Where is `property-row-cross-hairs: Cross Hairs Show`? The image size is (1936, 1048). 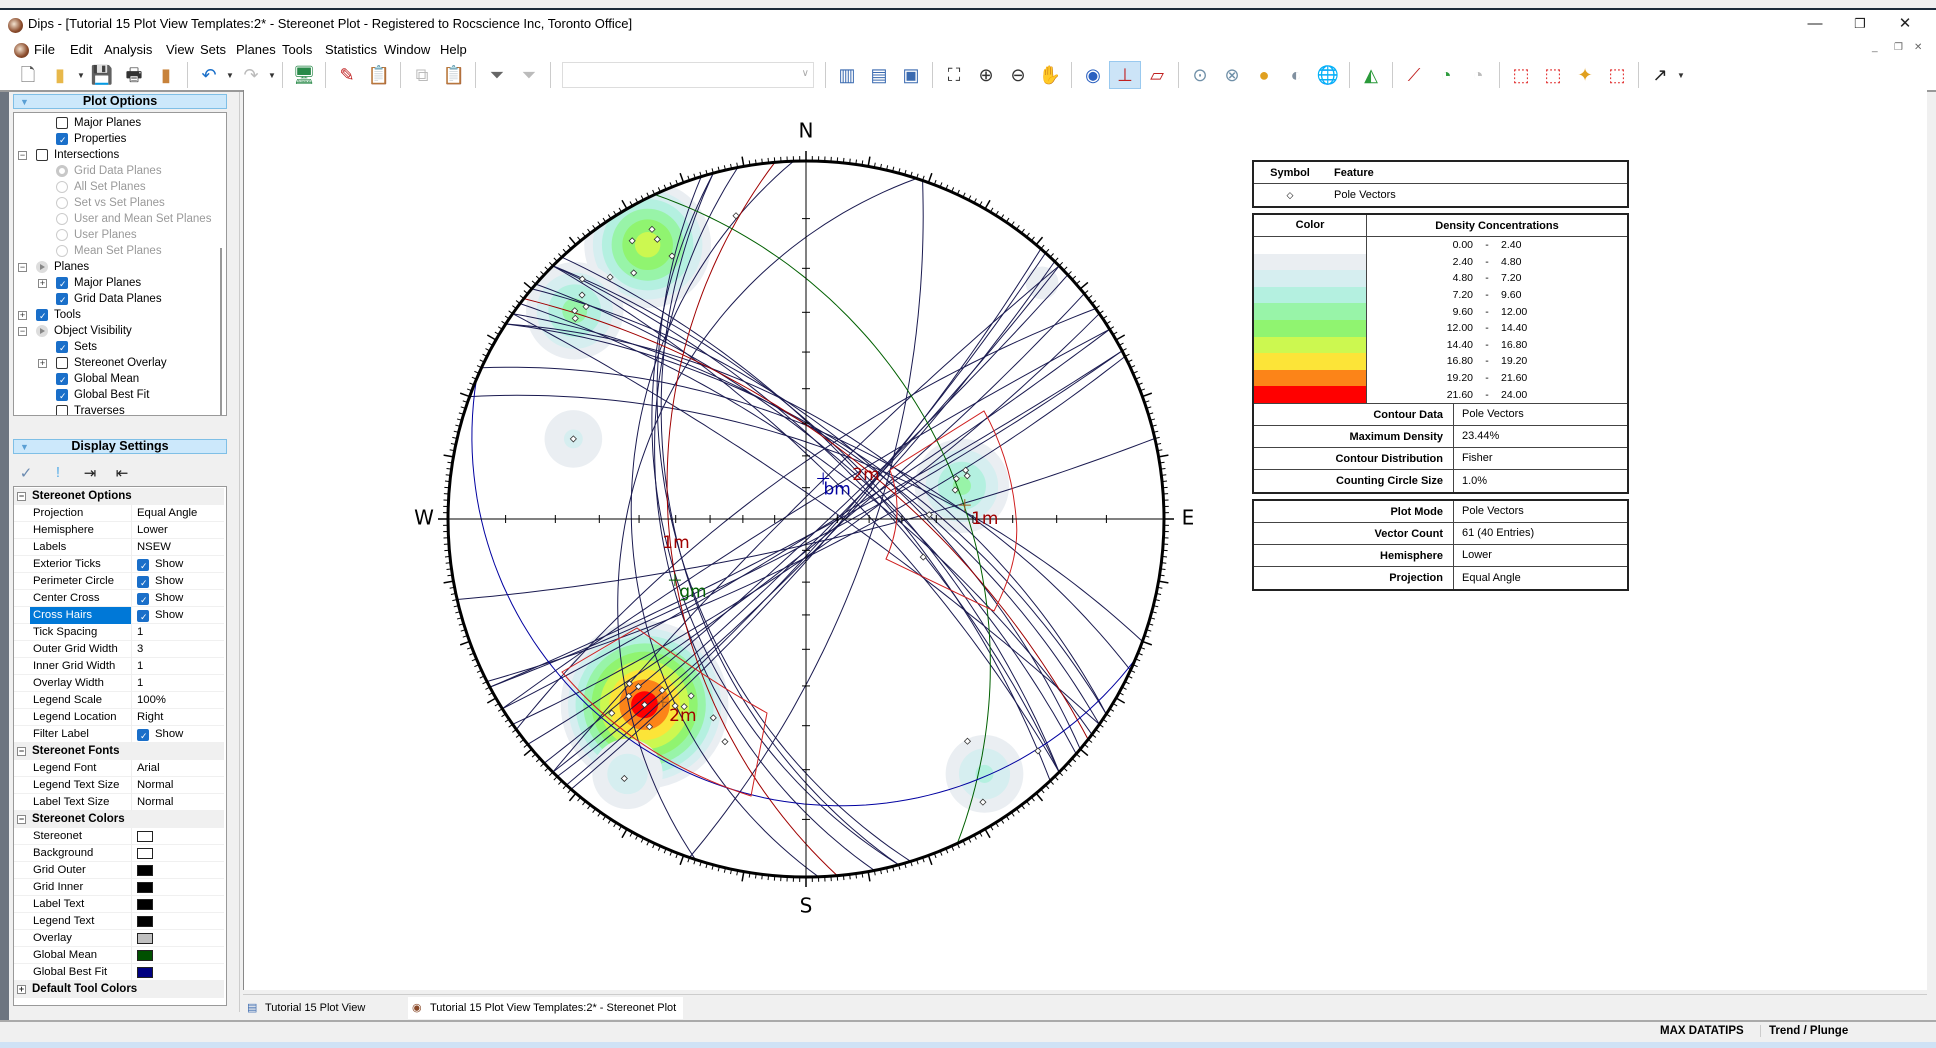 property-row-cross-hairs: Cross Hairs Show is located at coordinates (119, 616).